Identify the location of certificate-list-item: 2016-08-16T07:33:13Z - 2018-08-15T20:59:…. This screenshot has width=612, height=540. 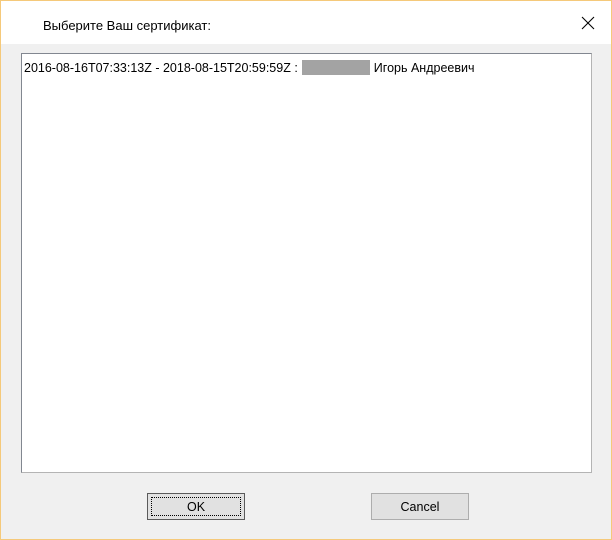
(249, 67).